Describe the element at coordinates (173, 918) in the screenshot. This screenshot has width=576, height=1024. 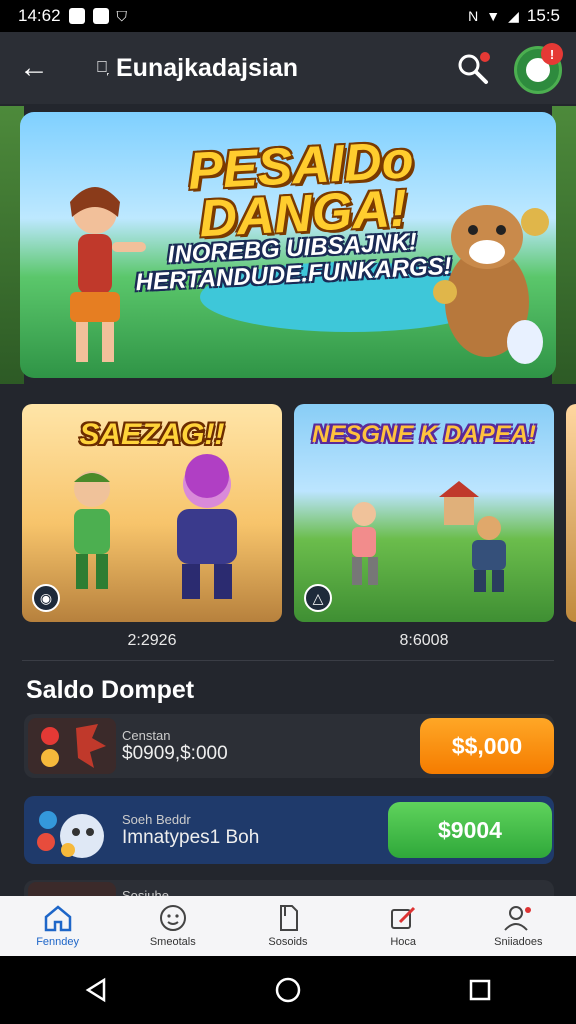
I see `smiley-icon` at that location.